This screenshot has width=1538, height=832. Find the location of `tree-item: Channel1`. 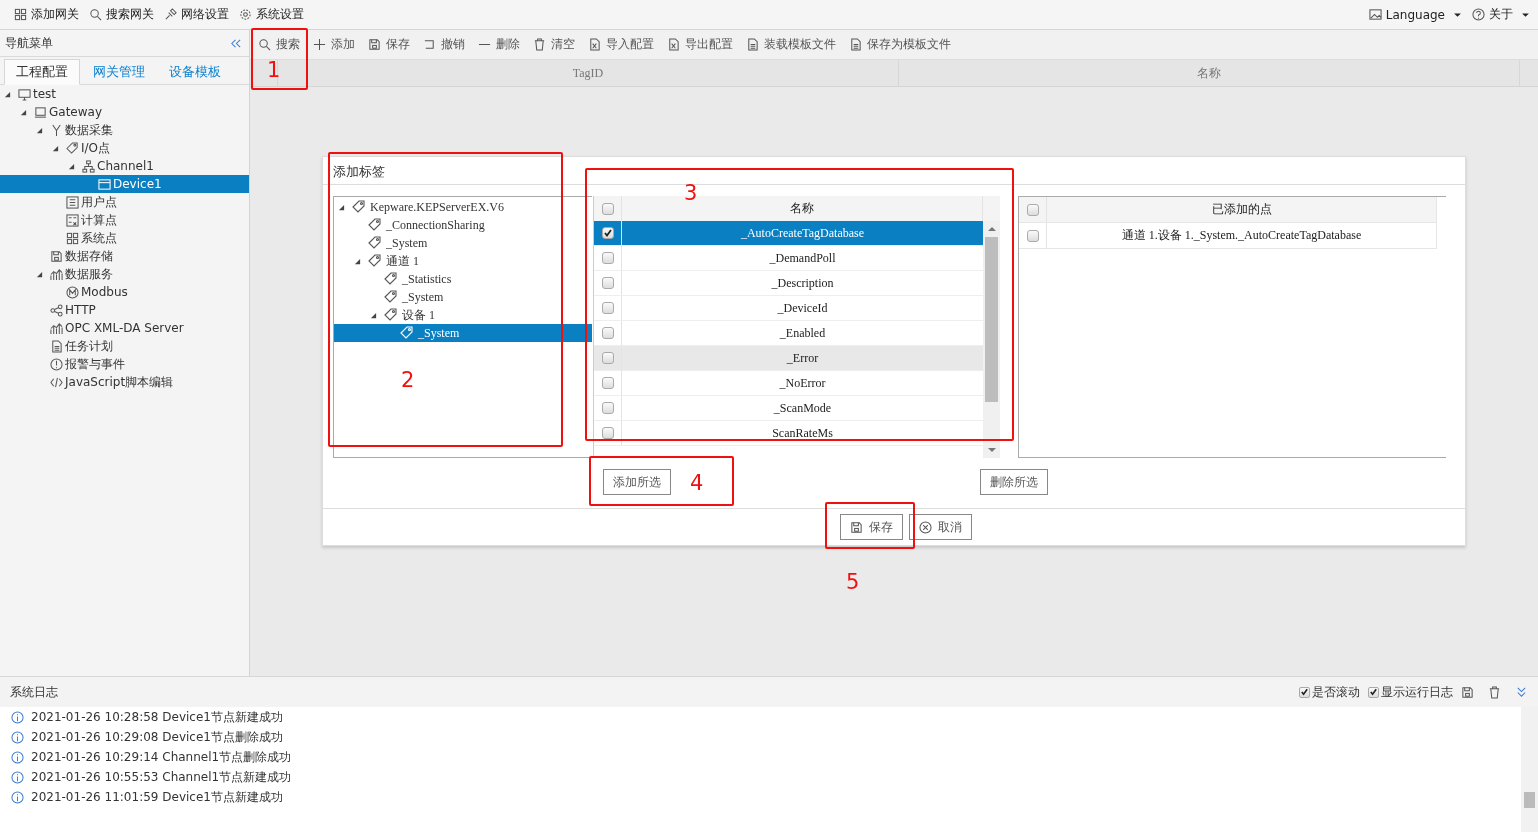

tree-item: Channel1 is located at coordinates (124, 166).